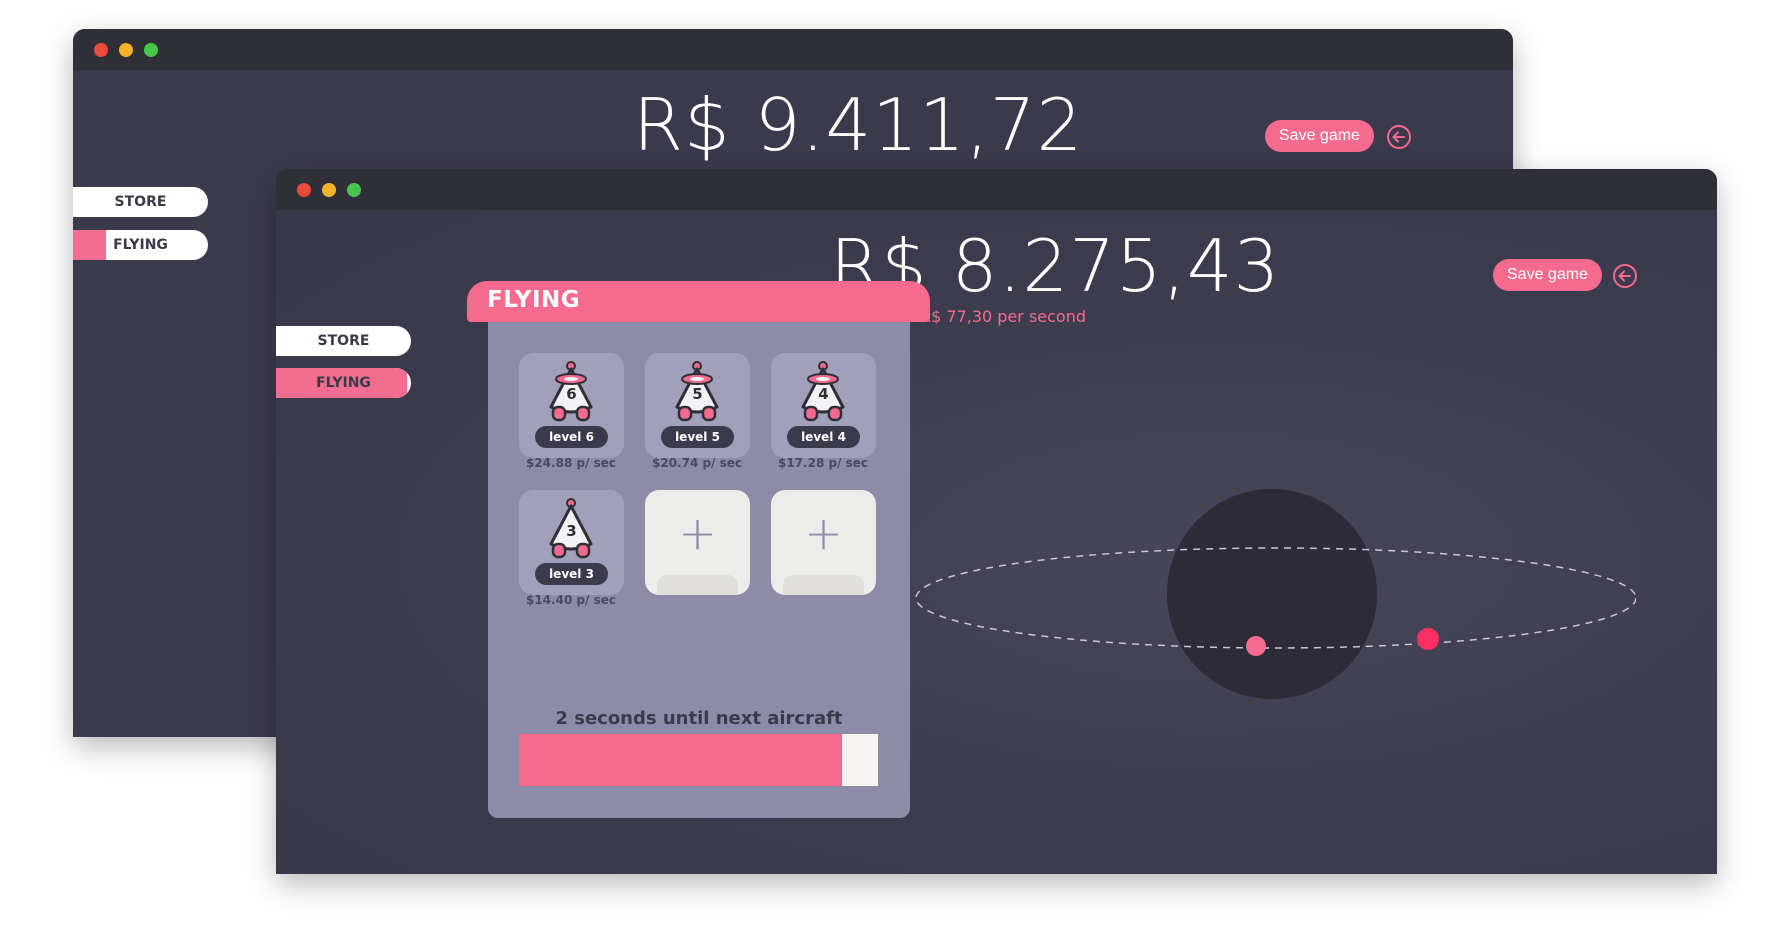 The height and width of the screenshot is (948, 1774). I want to click on orbit-scene, so click(1275, 594).